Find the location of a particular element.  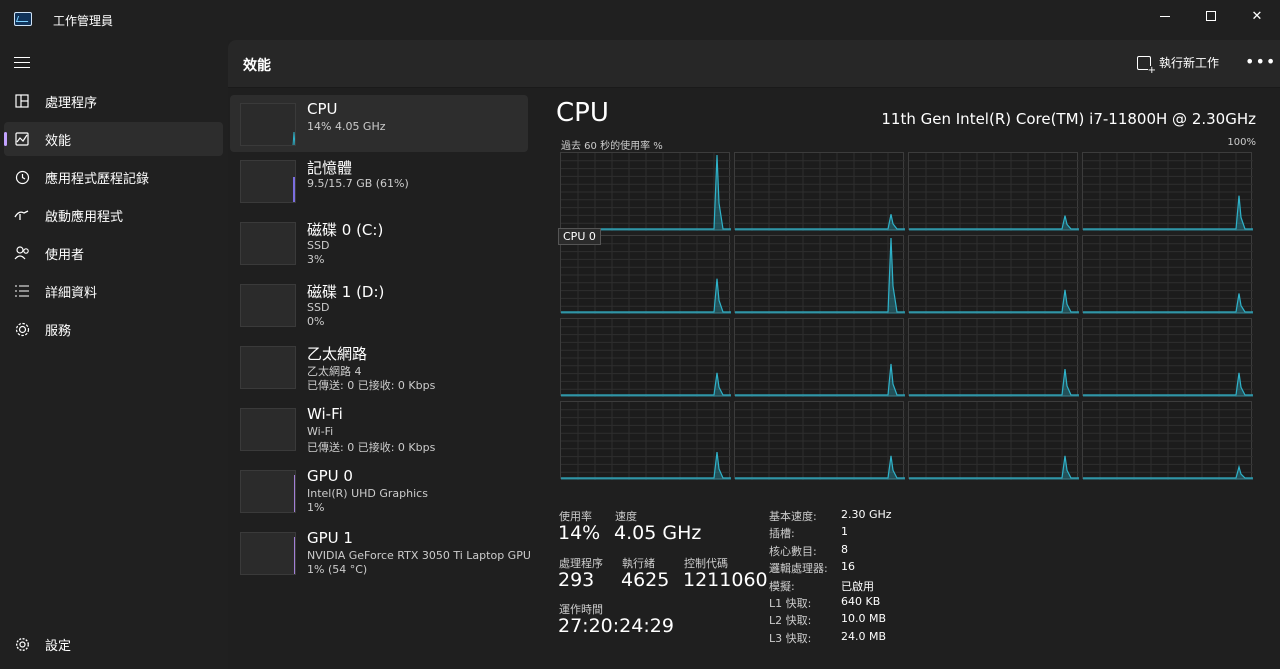

spec-label: 基本速度: is located at coordinates (793, 516).